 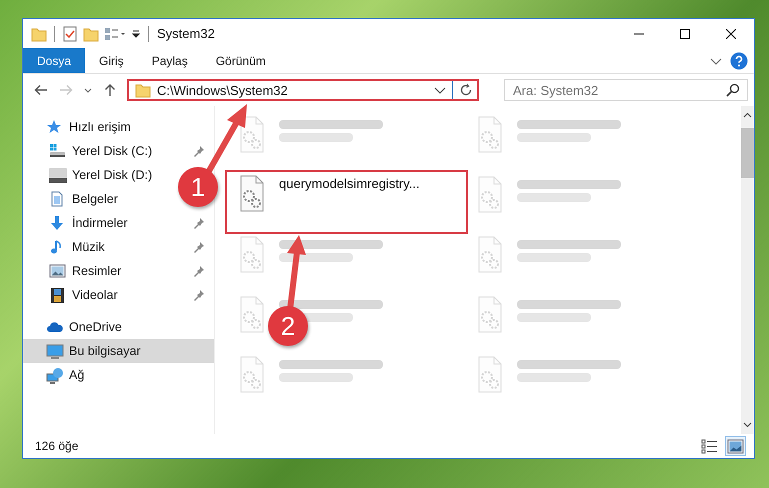 I want to click on address-field: C:\Windows\System32, so click(x=303, y=90).